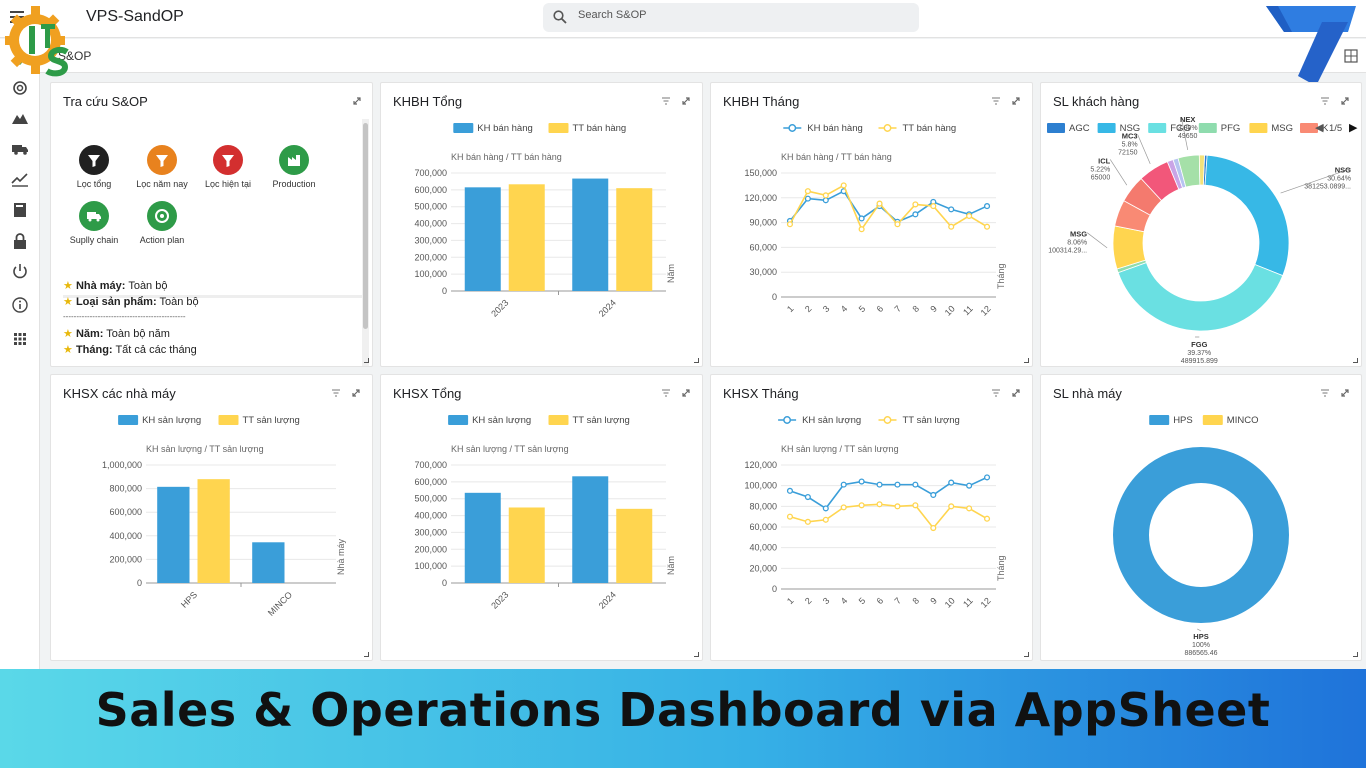 This screenshot has width=1366, height=768. What do you see at coordinates (20, 271) in the screenshot?
I see `power-icon` at bounding box center [20, 271].